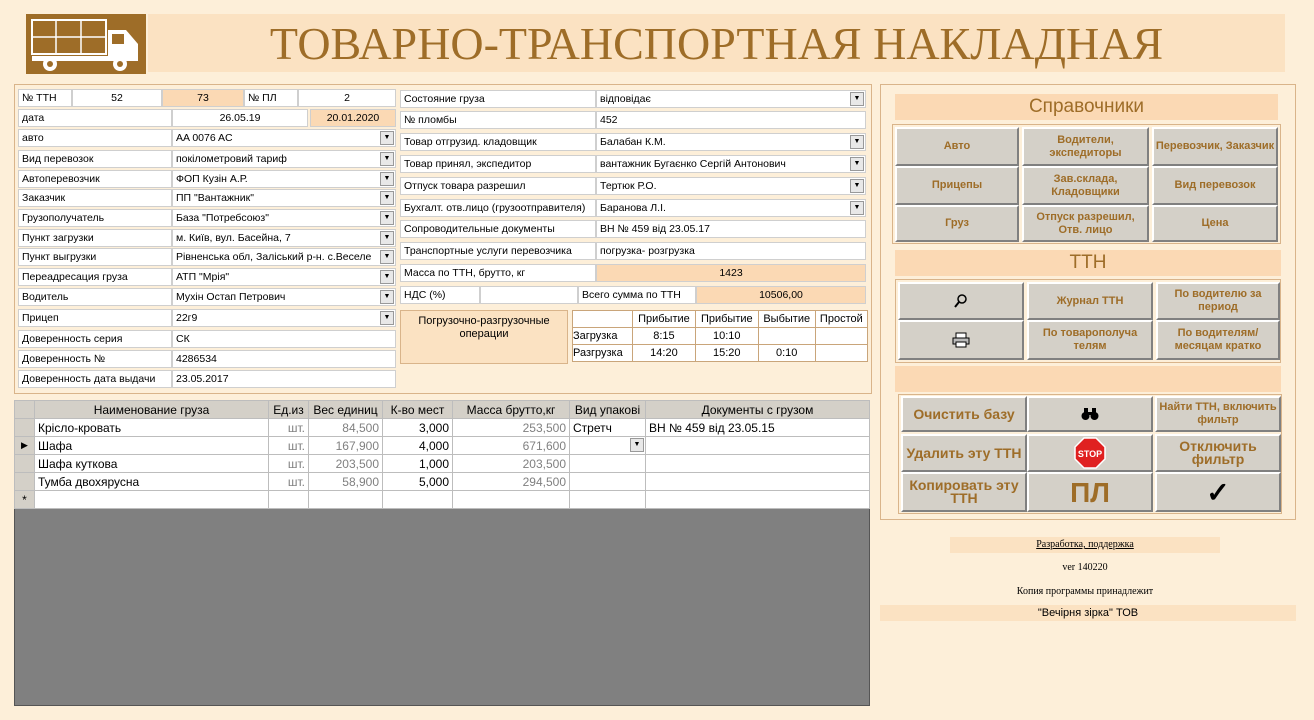  What do you see at coordinates (961, 340) in the screenshot?
I see `print-button` at bounding box center [961, 340].